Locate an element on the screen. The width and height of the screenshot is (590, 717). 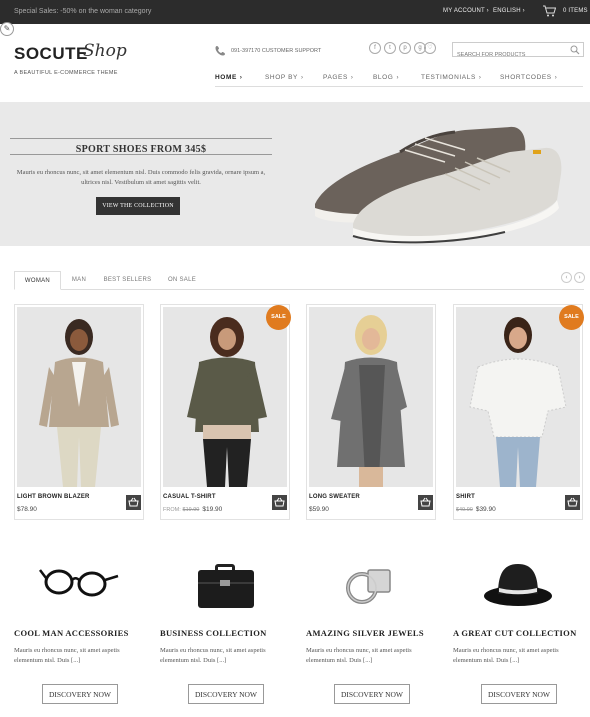
product-price: $59.90 is located at coordinates (319, 509).